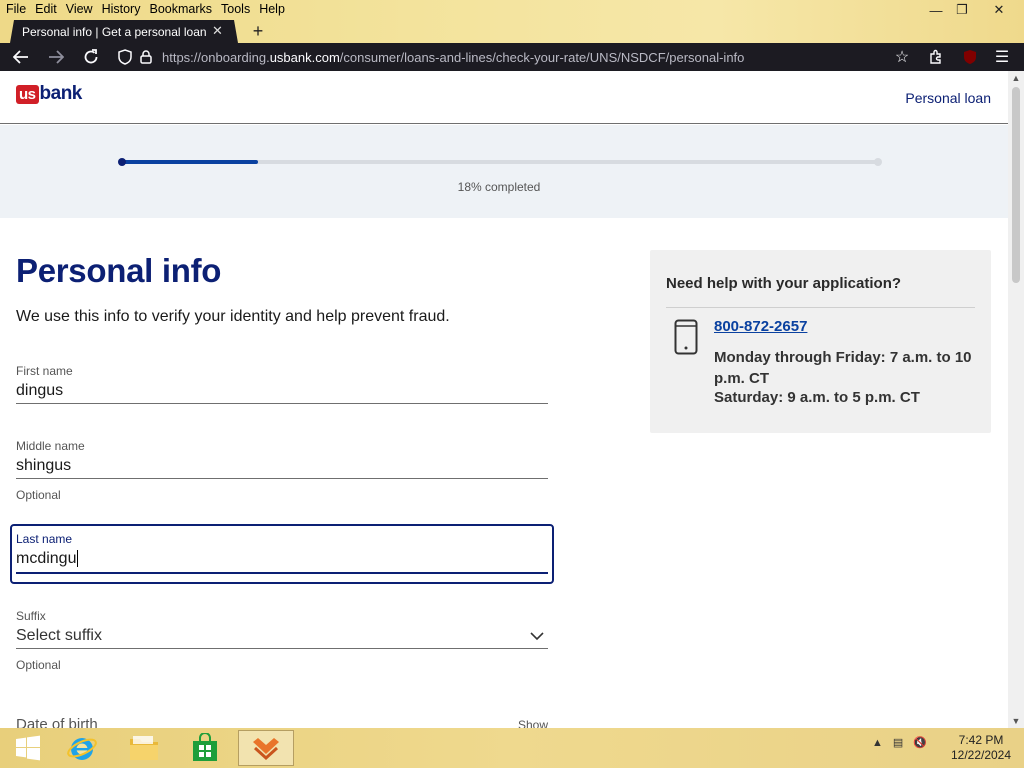 The image size is (1024, 768). What do you see at coordinates (78, 559) in the screenshot?
I see `text-caret` at bounding box center [78, 559].